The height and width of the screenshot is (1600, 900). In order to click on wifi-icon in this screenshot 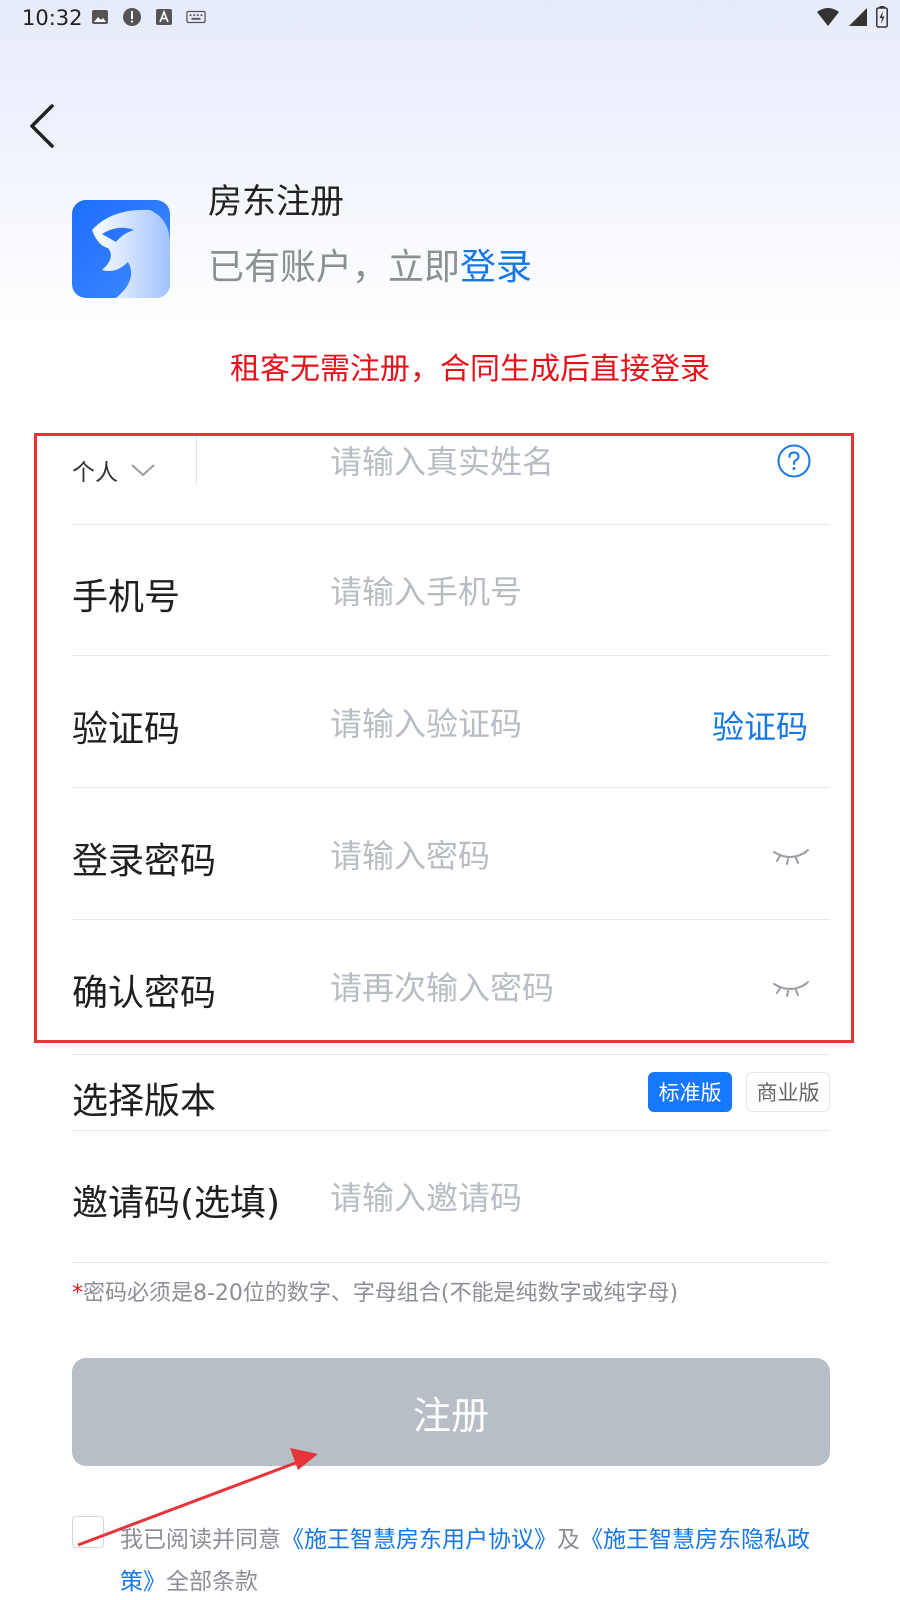, I will do `click(828, 19)`.